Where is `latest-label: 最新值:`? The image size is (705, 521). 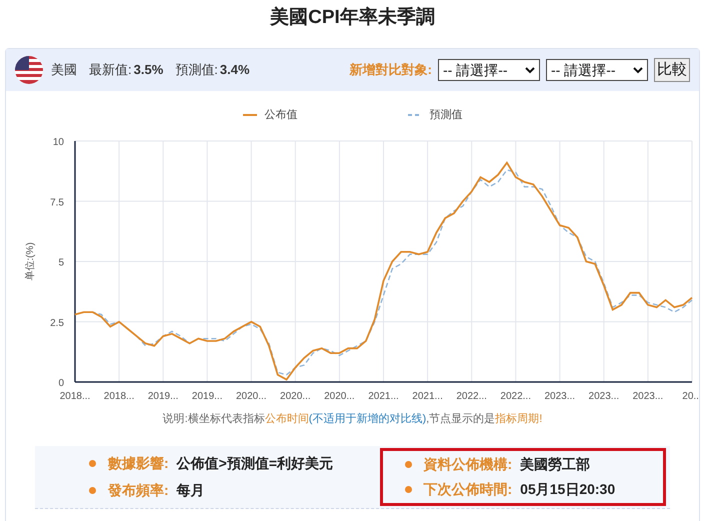
latest-label: 最新值: is located at coordinates (110, 70).